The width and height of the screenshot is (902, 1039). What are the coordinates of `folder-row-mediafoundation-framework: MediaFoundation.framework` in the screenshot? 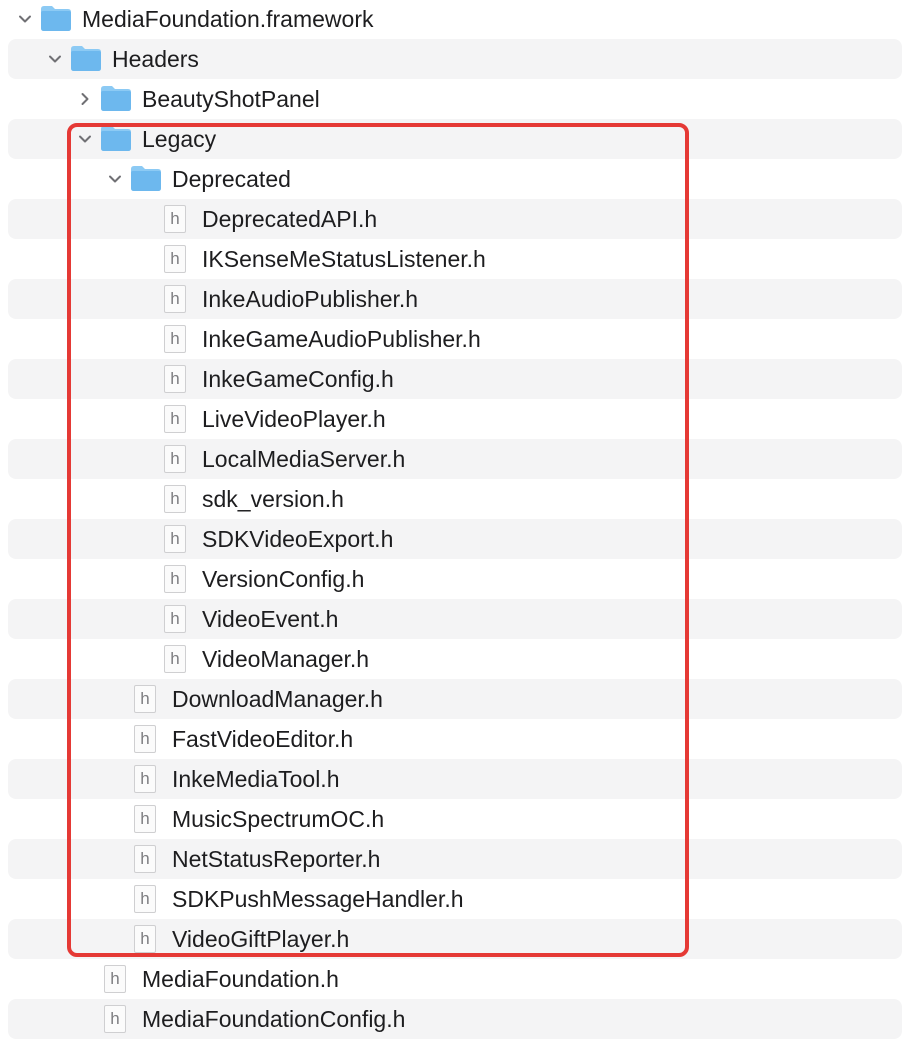 It's located at (455, 19).